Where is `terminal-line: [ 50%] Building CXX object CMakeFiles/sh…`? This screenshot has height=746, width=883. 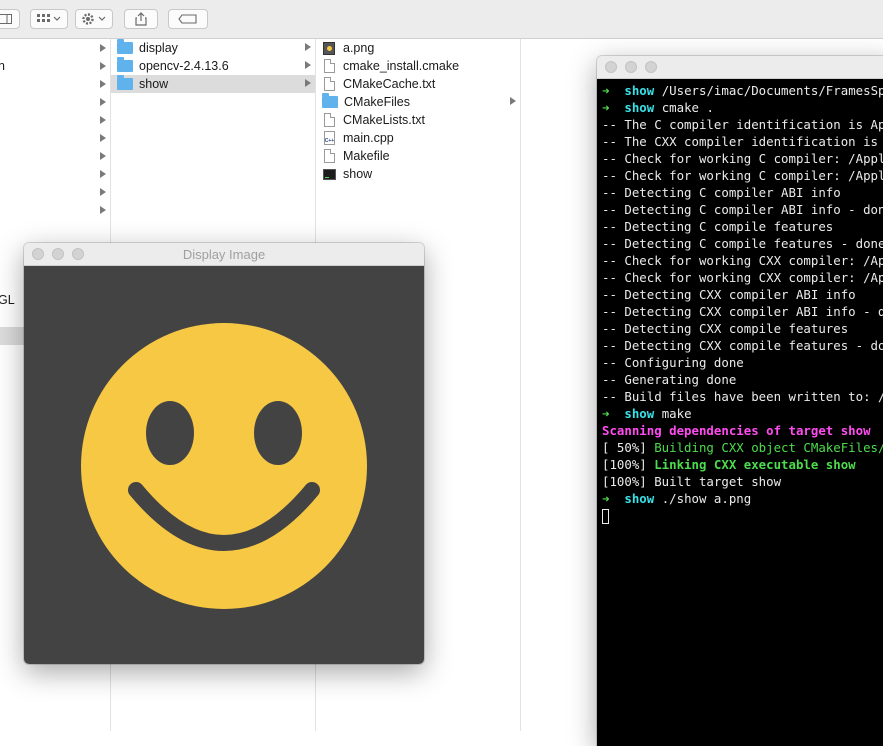
terminal-line: [ 50%] Building CXX object CMakeFiles/sh… is located at coordinates (742, 447).